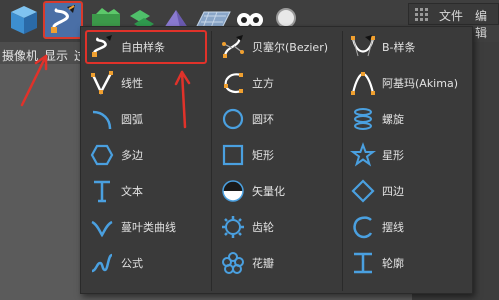 The image size is (499, 300). Describe the element at coordinates (105, 91) in the screenshot. I see `annotation-arrows` at that location.